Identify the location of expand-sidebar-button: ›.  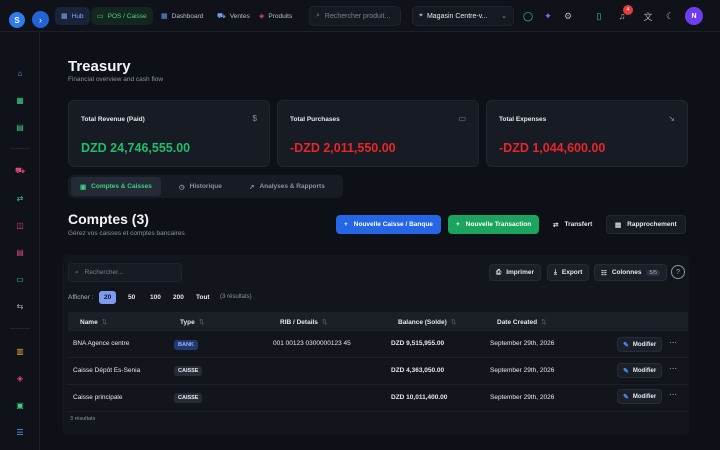
(40, 19).